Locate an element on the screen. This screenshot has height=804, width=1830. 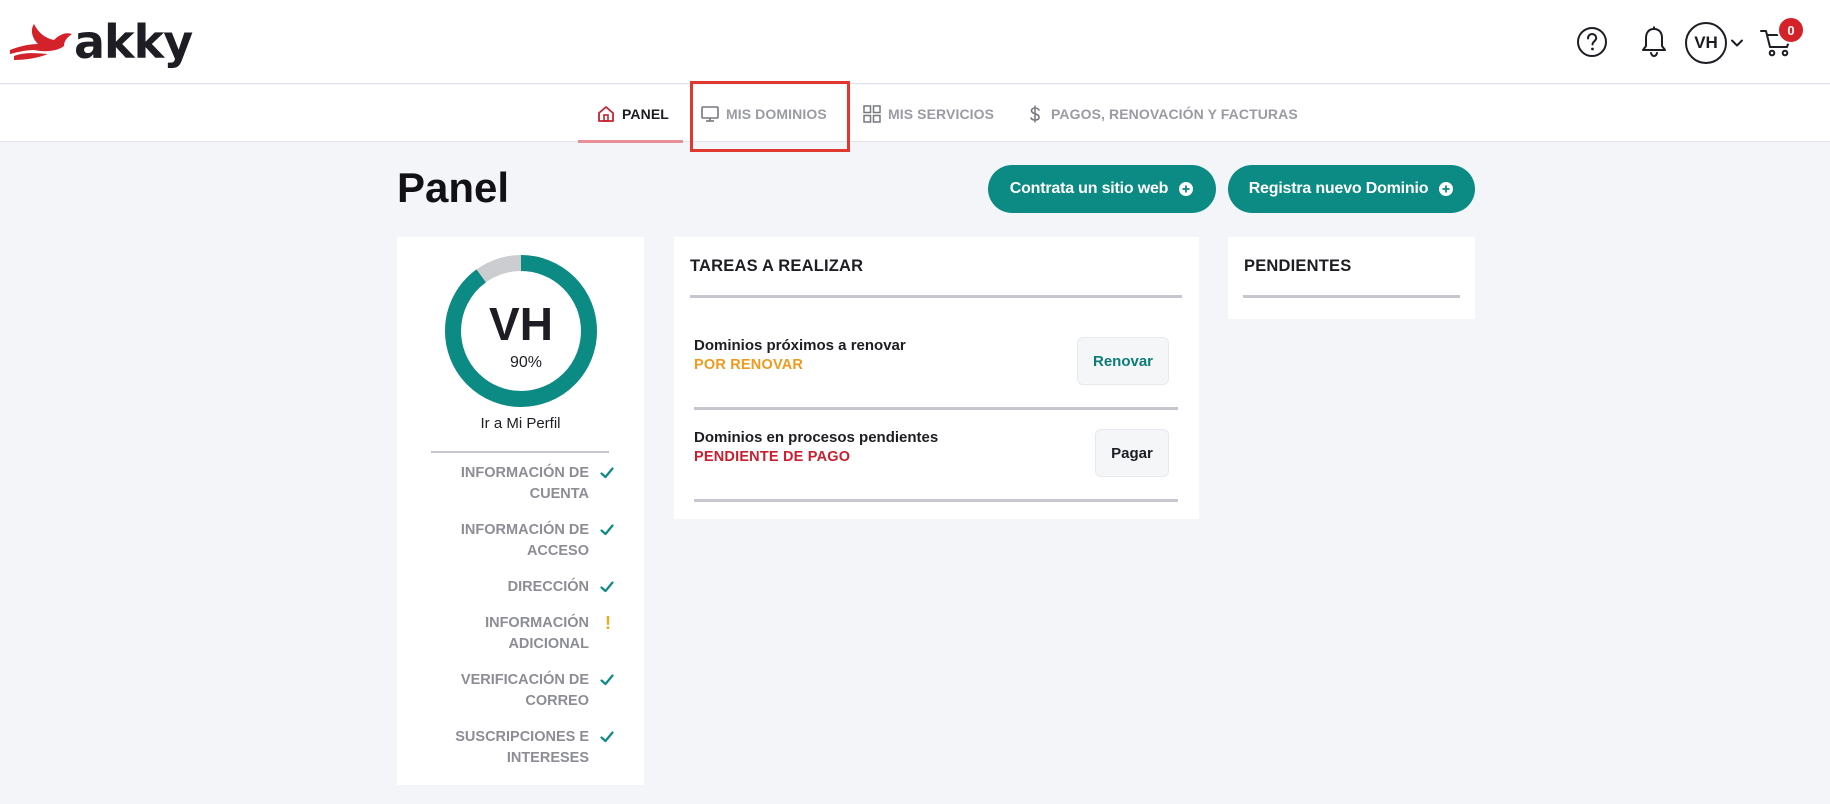
profile-completion-percent: 90% is located at coordinates (526, 362).